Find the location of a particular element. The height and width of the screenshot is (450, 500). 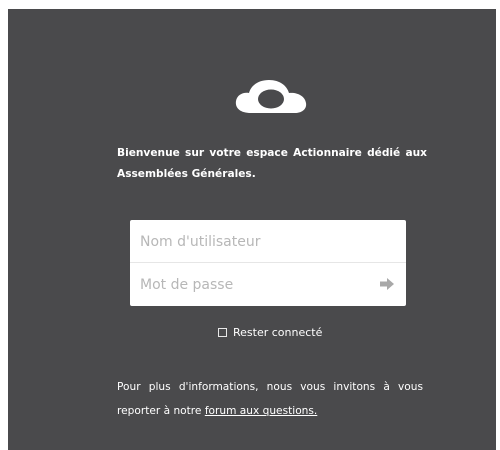

password-field-container is located at coordinates (268, 284).